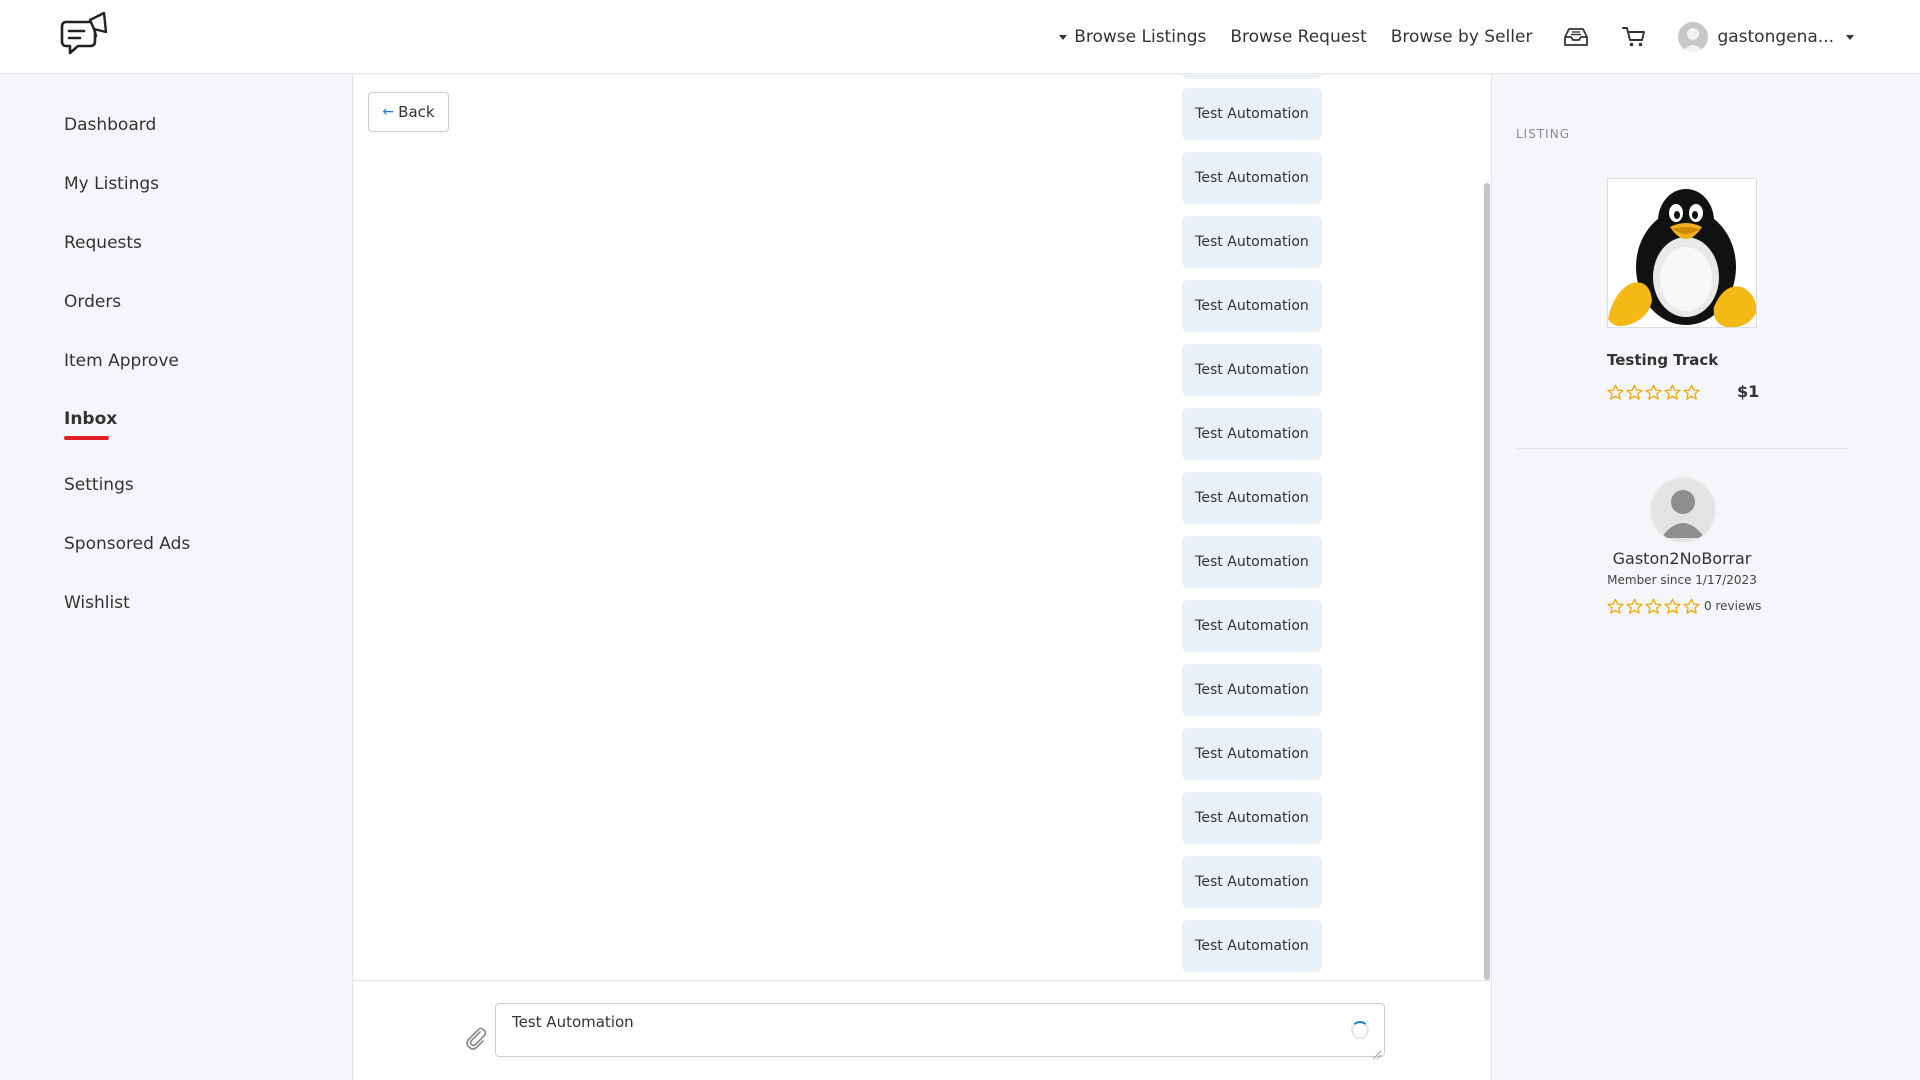  I want to click on listing-price: $1, so click(1748, 391).